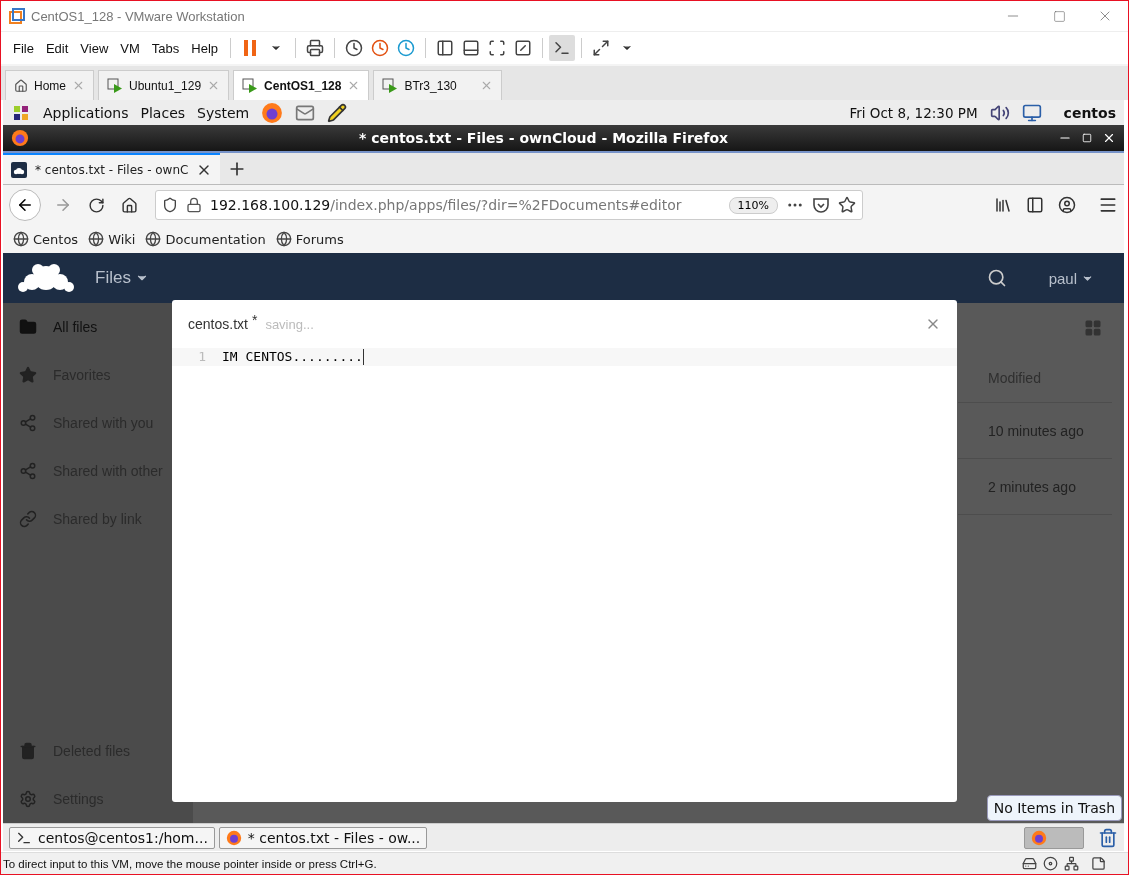 This screenshot has height=875, width=1129. Describe the element at coordinates (165, 48) in the screenshot. I see `menu-item: Tabs` at that location.